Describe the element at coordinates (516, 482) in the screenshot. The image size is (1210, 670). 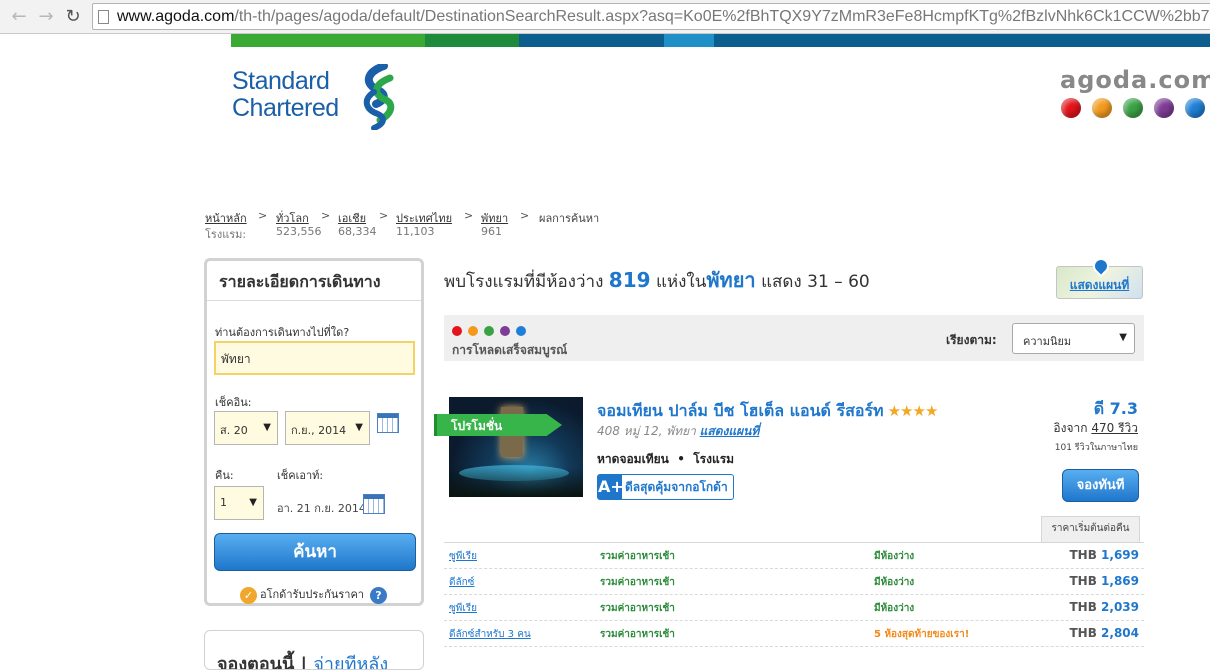
I see `hotel-foreground` at that location.